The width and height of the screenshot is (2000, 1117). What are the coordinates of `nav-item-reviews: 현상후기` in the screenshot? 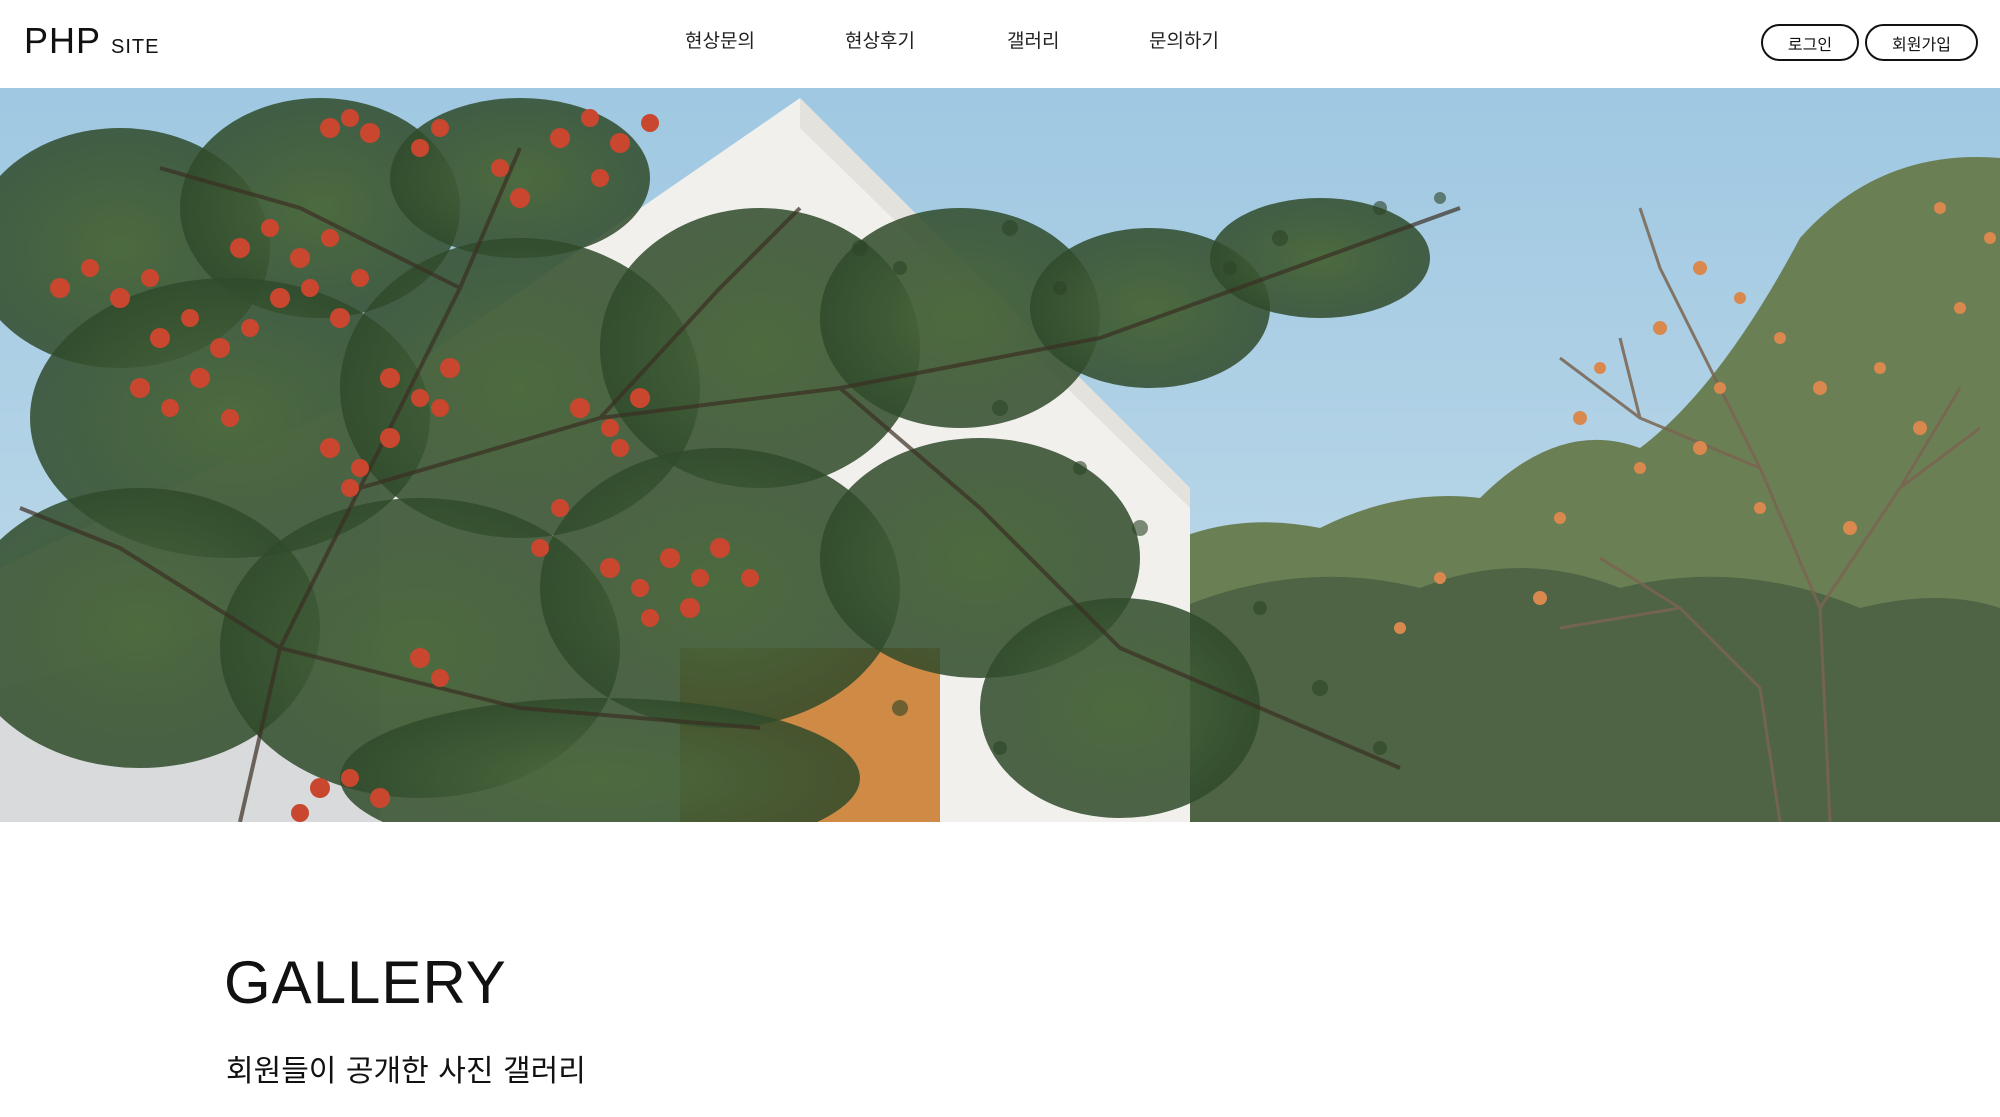 It's located at (880, 39).